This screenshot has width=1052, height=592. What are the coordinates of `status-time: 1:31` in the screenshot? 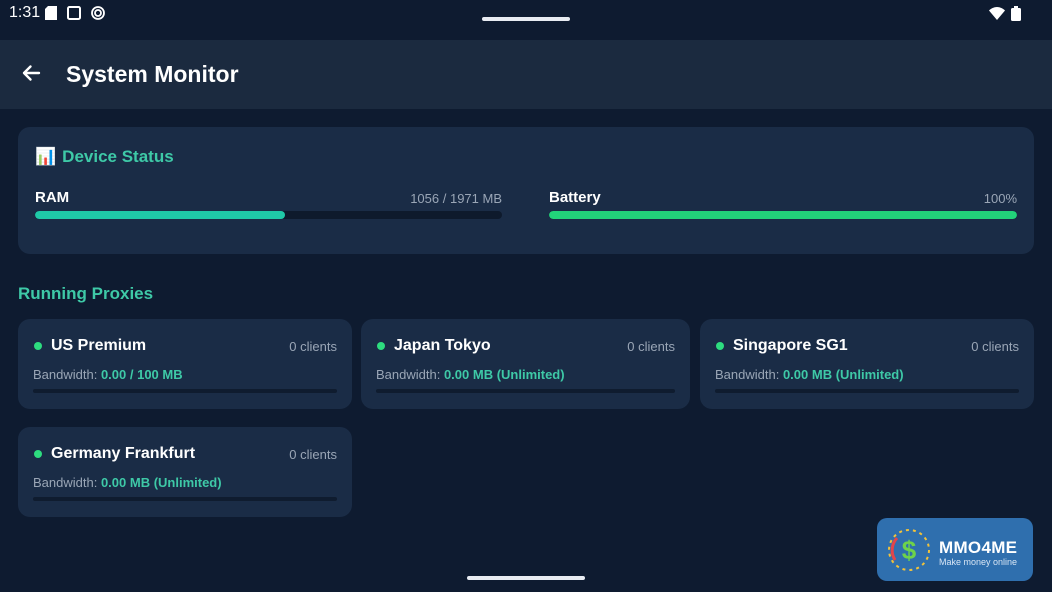 It's located at (25, 12).